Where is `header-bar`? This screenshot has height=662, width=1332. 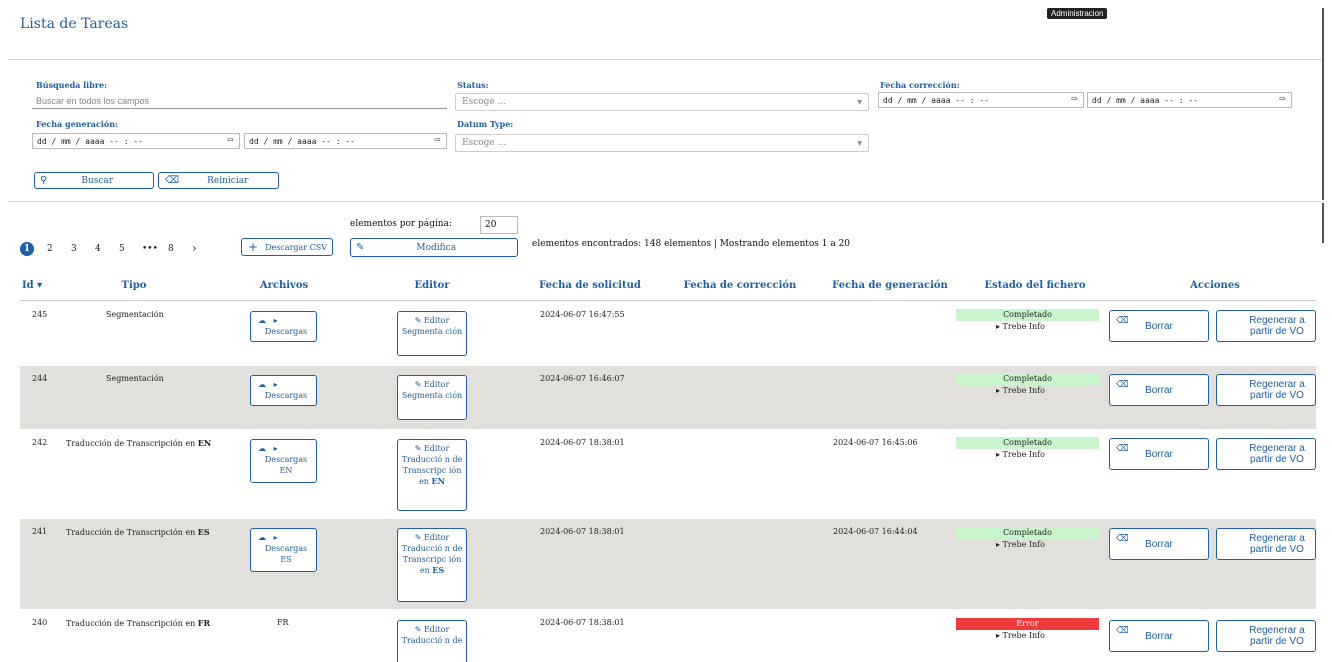
header-bar is located at coordinates (666, 34).